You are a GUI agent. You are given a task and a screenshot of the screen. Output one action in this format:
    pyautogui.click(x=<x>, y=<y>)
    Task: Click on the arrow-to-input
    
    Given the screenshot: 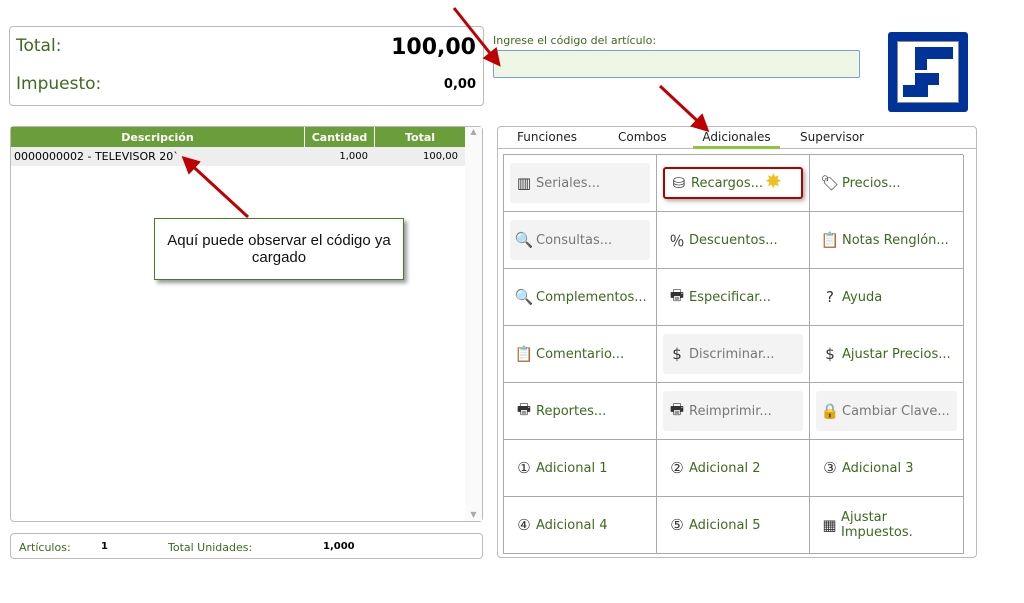 What is the action you would take?
    pyautogui.click(x=476, y=37)
    